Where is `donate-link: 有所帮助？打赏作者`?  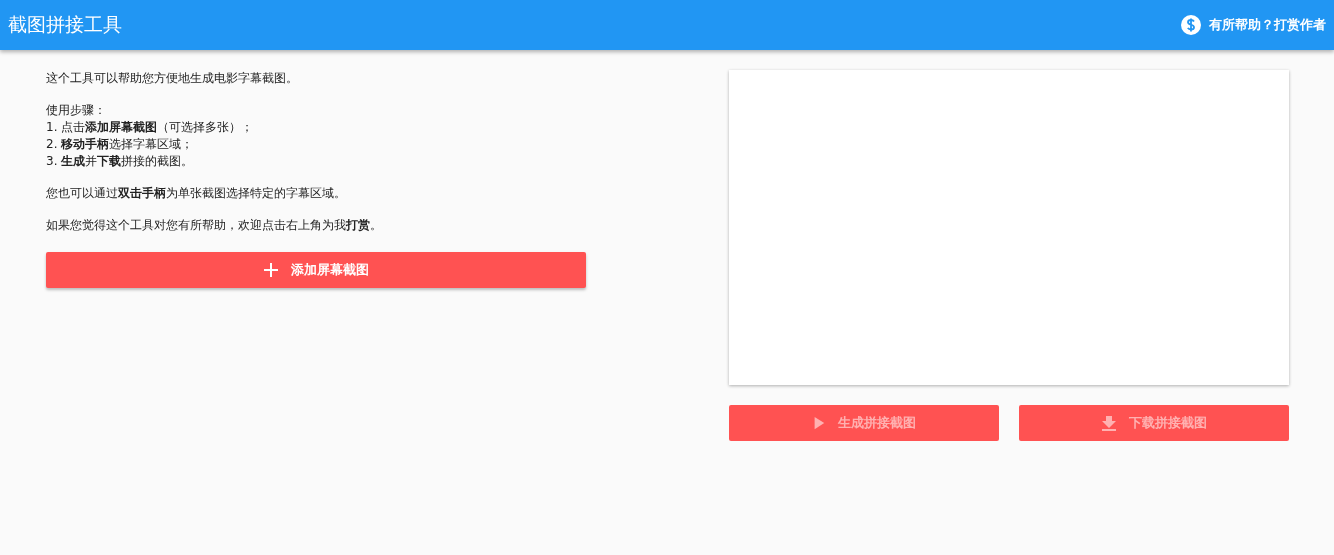 donate-link: 有所帮助？打赏作者 is located at coordinates (1253, 25).